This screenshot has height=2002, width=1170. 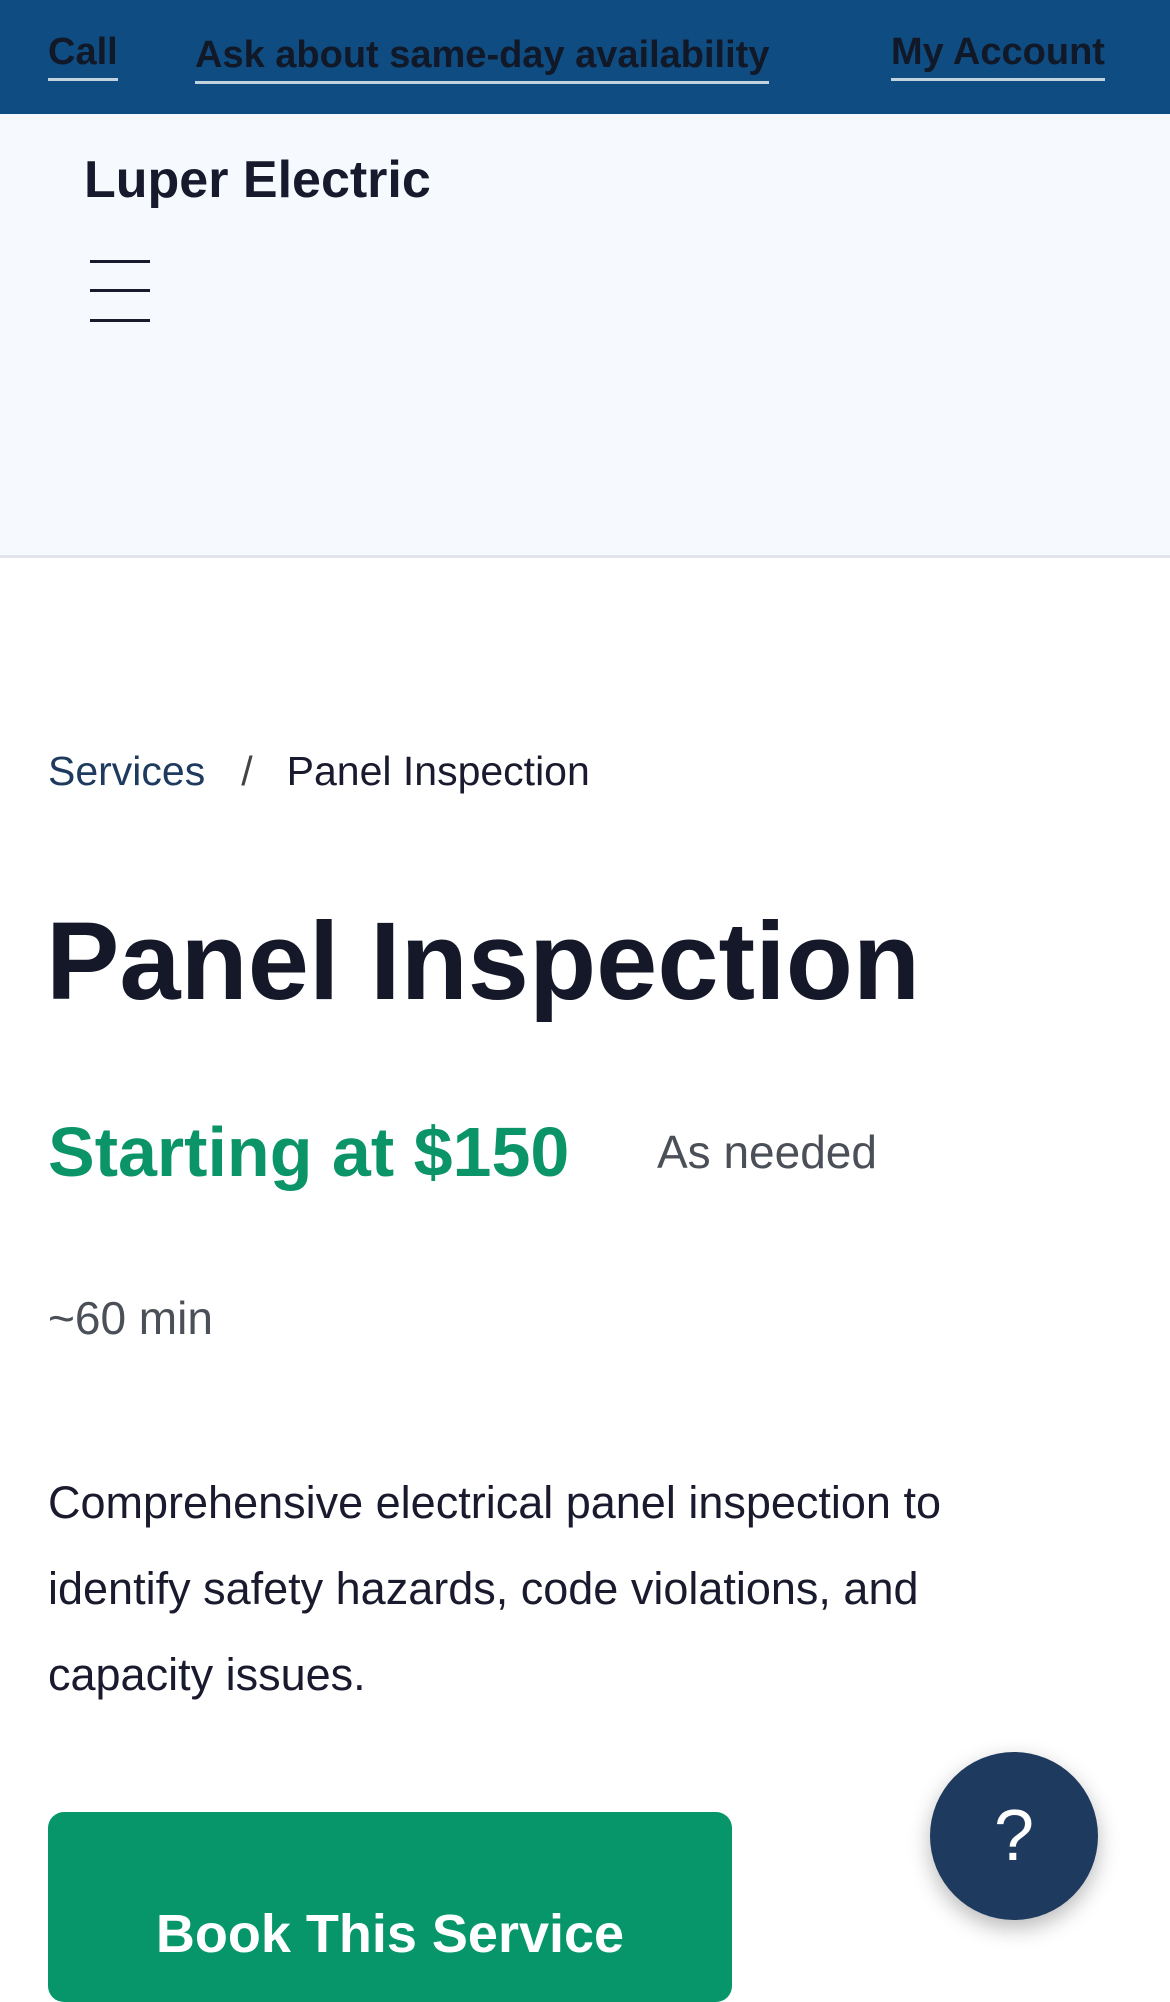 What do you see at coordinates (438, 771) in the screenshot?
I see `breadcrumb-current: Panel Inspection` at bounding box center [438, 771].